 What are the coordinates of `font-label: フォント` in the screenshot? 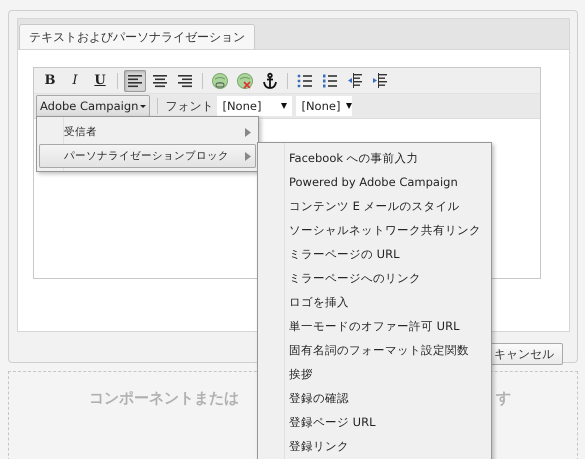 It's located at (189, 106).